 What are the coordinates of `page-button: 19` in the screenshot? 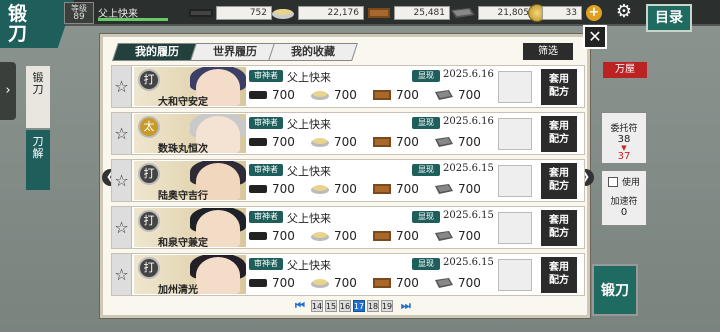 It's located at (386, 306).